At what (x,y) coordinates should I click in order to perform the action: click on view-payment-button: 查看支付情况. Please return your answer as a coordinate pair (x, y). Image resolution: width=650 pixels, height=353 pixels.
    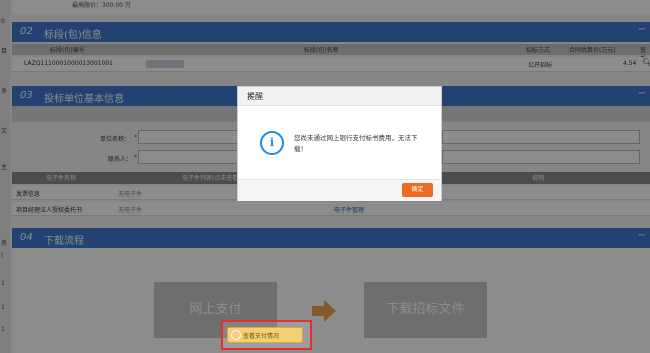
    Looking at the image, I should click on (265, 335).